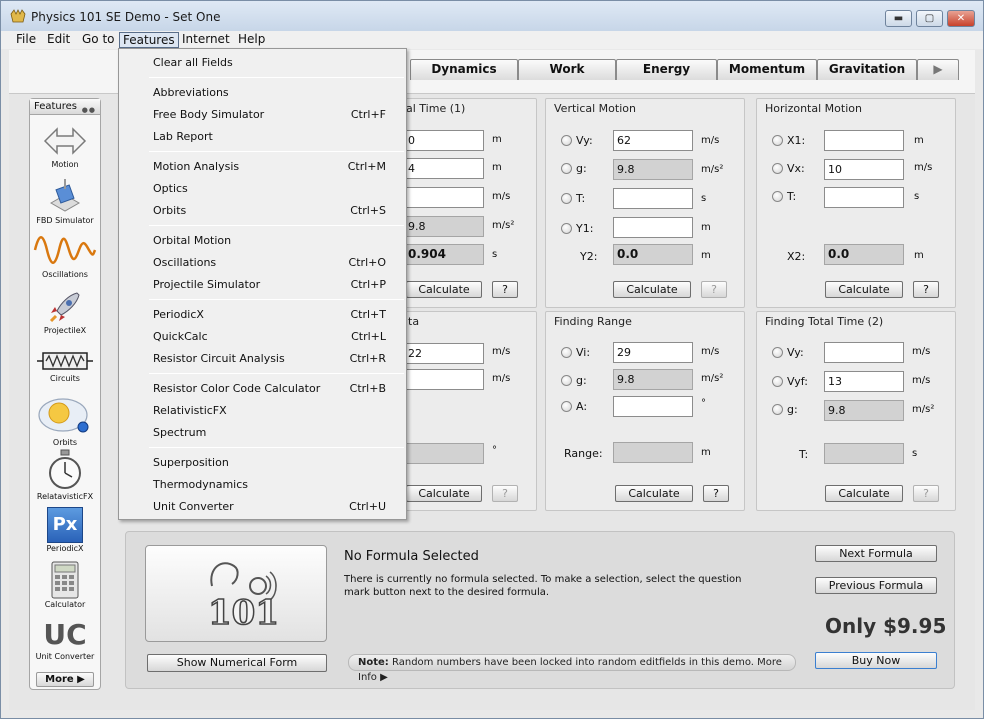 The image size is (984, 719). What do you see at coordinates (566, 352) in the screenshot?
I see `vi-radio` at bounding box center [566, 352].